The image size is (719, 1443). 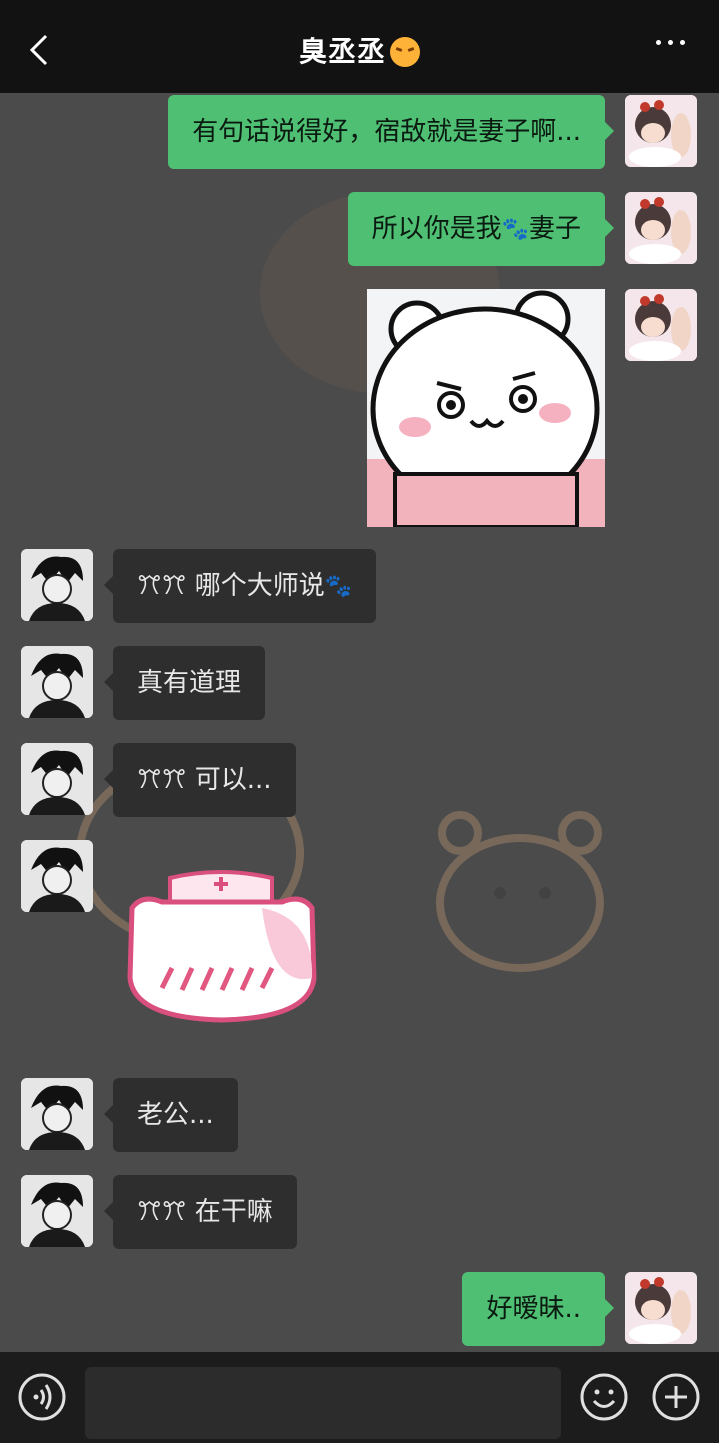 What do you see at coordinates (538, 1309) in the screenshot?
I see `message-bubble: 好暧昧..` at bounding box center [538, 1309].